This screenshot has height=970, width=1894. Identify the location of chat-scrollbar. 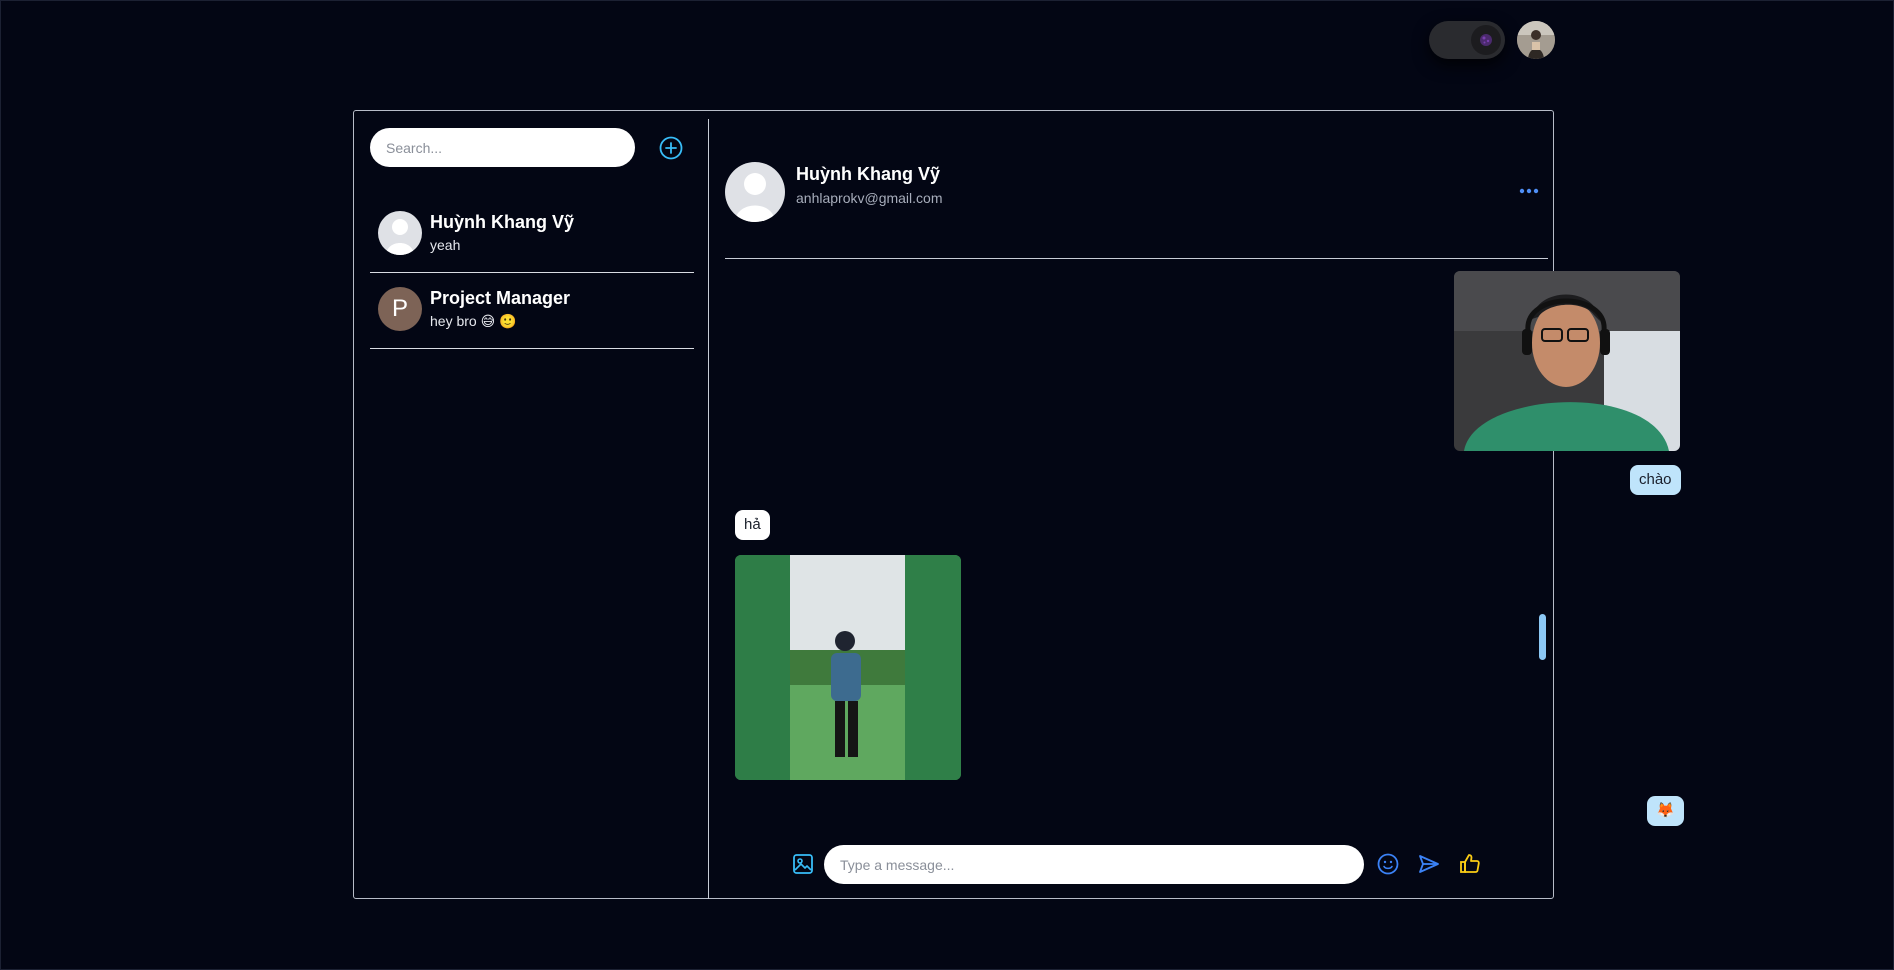
(1542, 637).